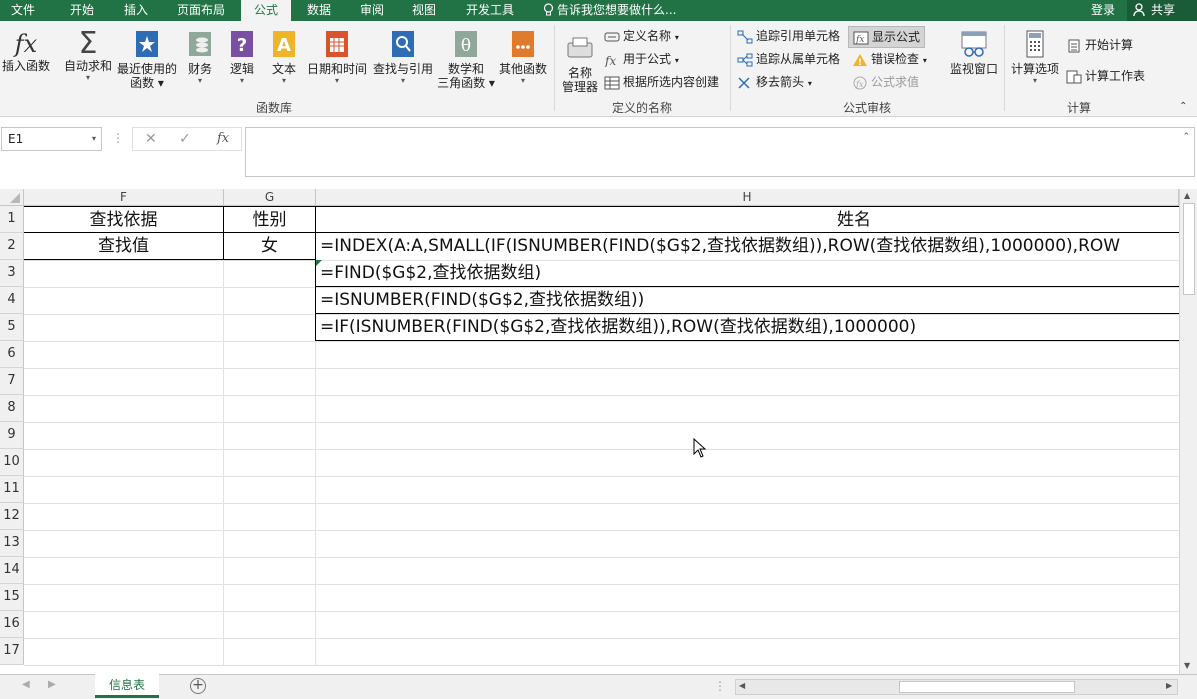 This screenshot has height=699, width=1197. What do you see at coordinates (12, 543) in the screenshot?
I see `row-header: 13` at bounding box center [12, 543].